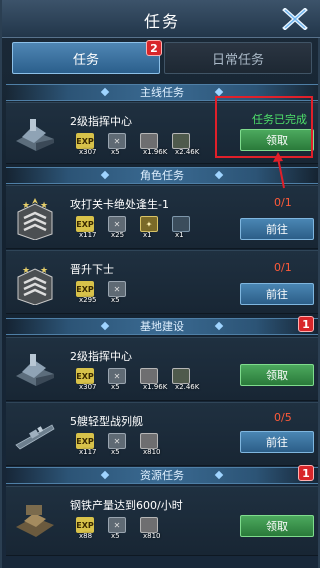 This screenshot has height=568, width=320. I want to click on battleship-icon, so click(35, 437).